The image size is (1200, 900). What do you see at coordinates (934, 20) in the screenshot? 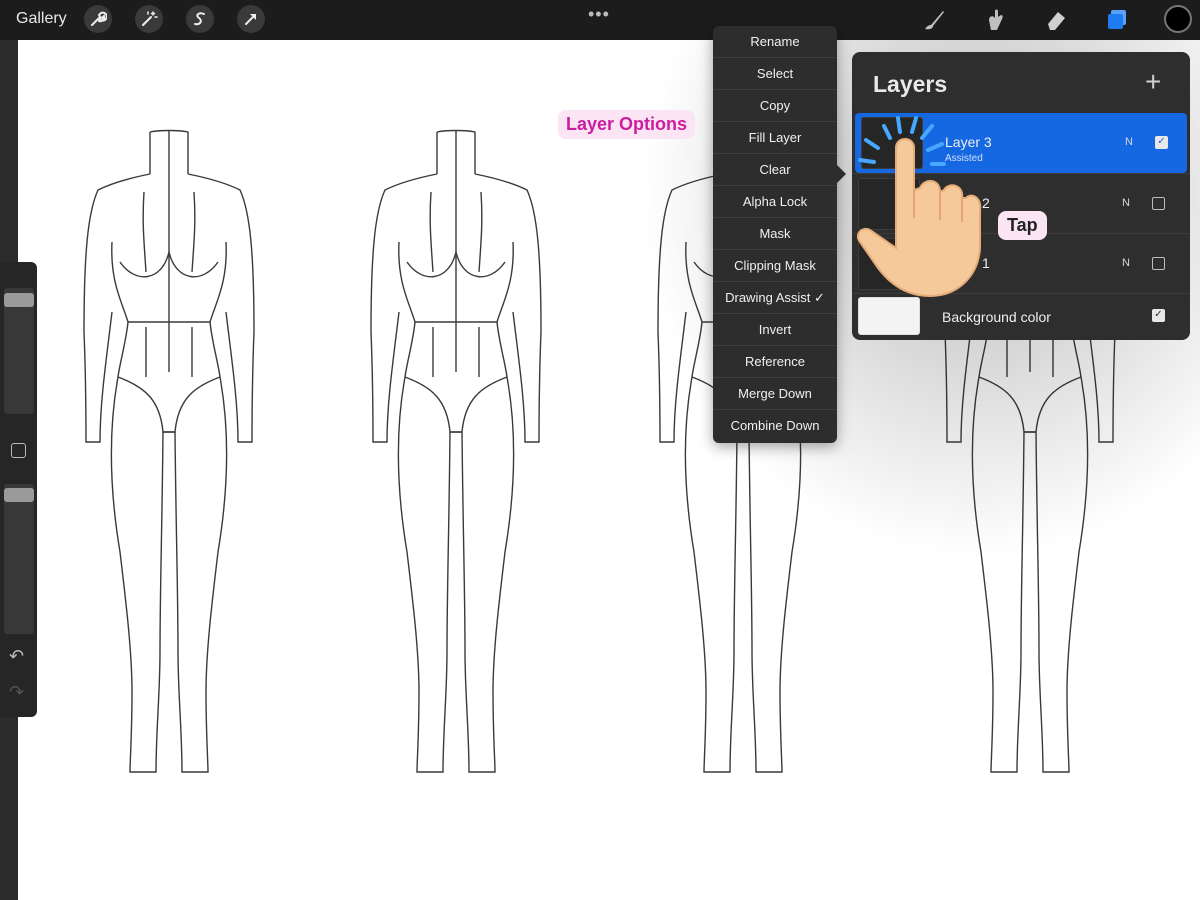
I see `brush-icon` at bounding box center [934, 20].